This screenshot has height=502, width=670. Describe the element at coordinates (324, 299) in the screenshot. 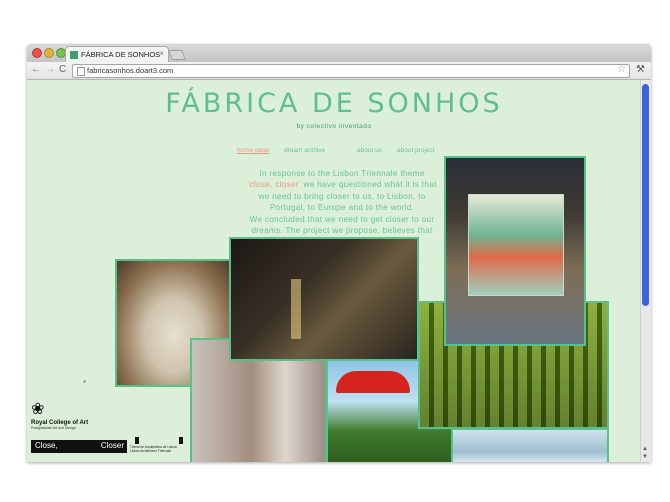

I see `photo-dark-interior` at that location.